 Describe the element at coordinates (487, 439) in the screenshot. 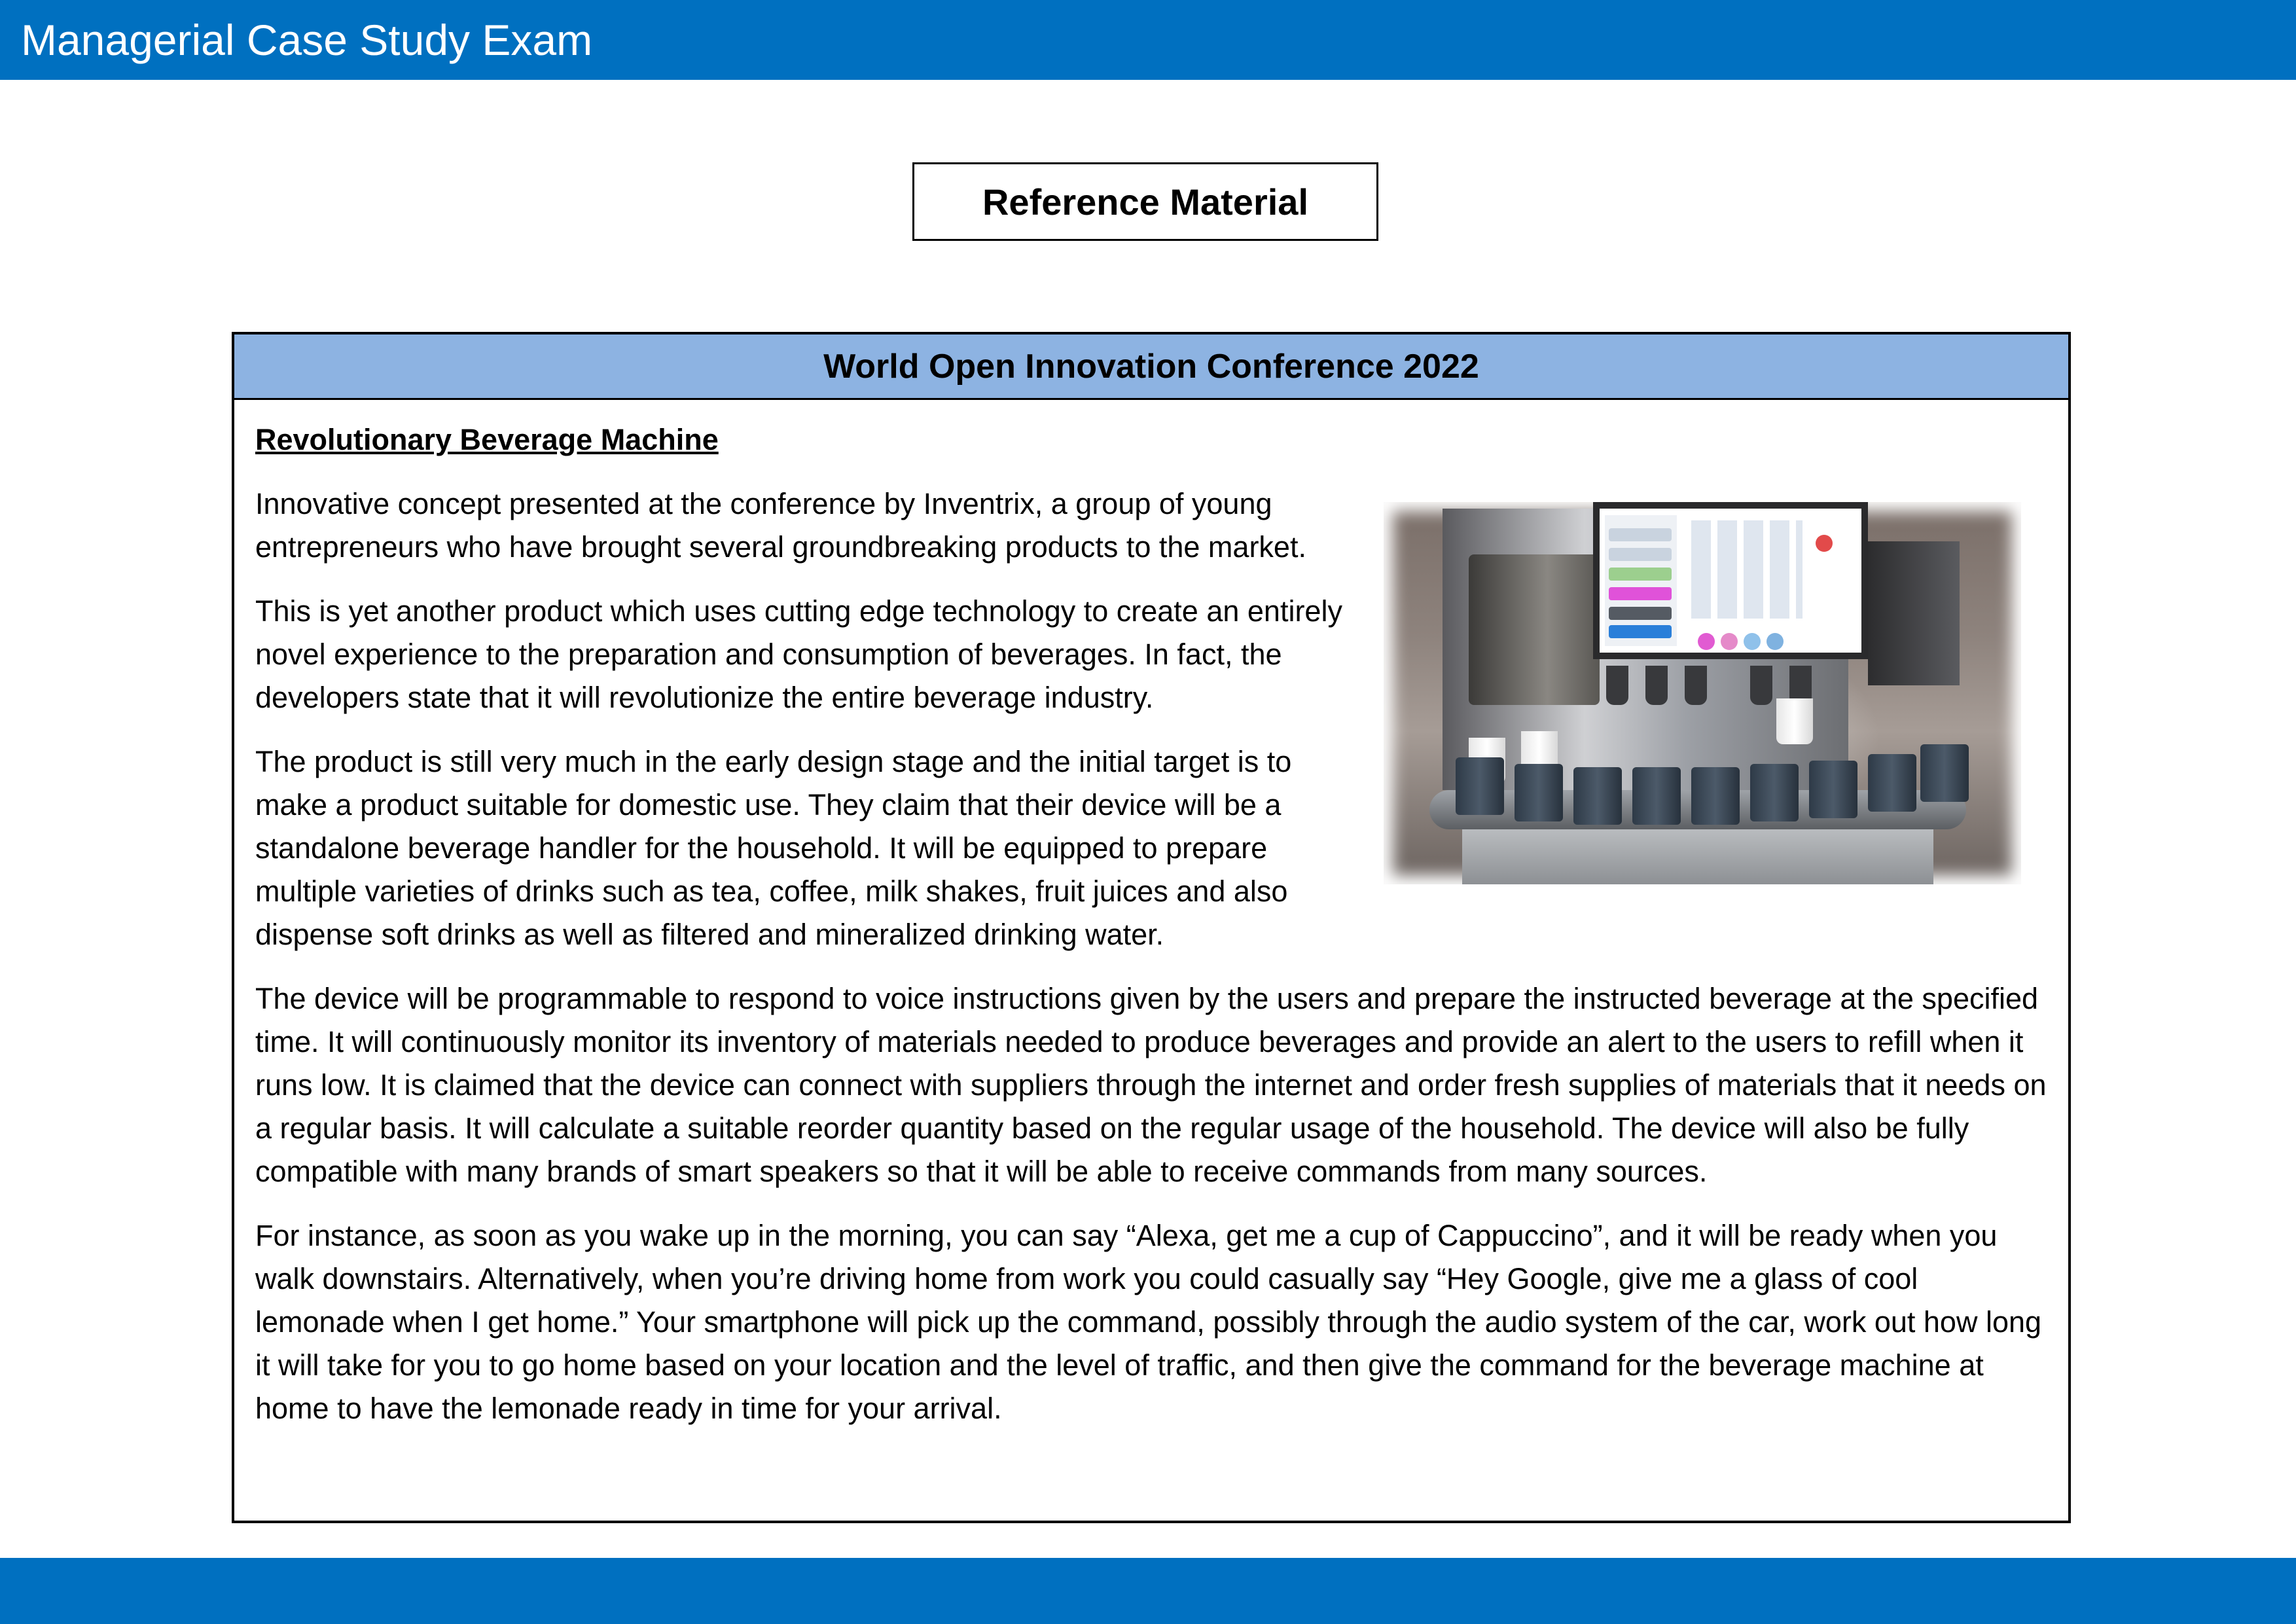

I see `section-title: Revolutionary Beverage Machine` at that location.